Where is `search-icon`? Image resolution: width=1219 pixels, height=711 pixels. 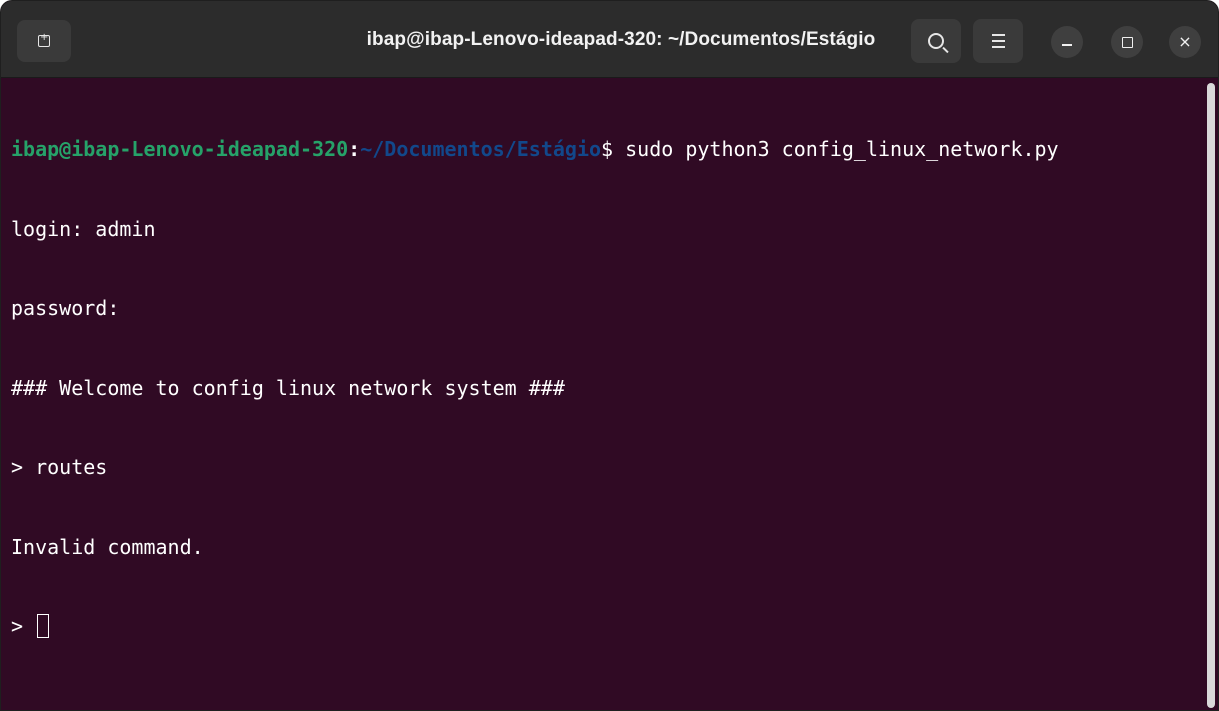 search-icon is located at coordinates (936, 41).